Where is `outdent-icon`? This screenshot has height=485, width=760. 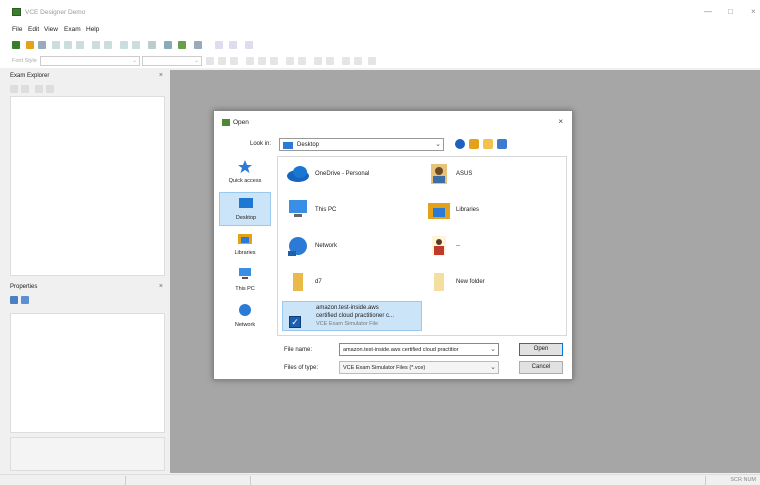 outdent-icon is located at coordinates (330, 61).